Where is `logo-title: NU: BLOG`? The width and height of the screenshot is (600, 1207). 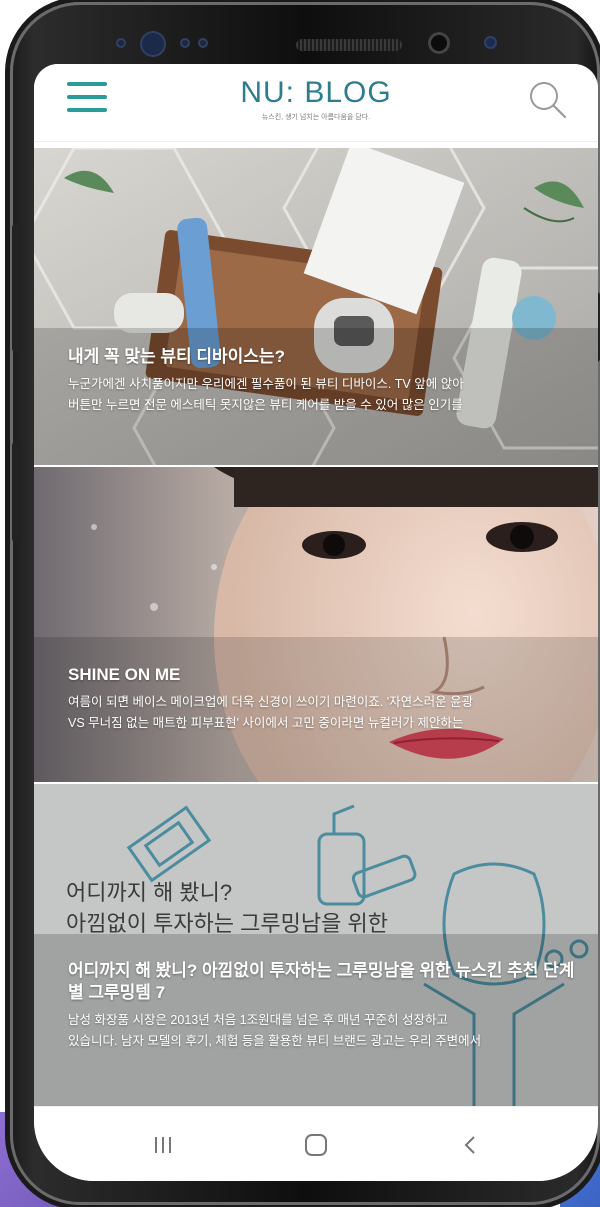
logo-title: NU: BLOG is located at coordinates (316, 92).